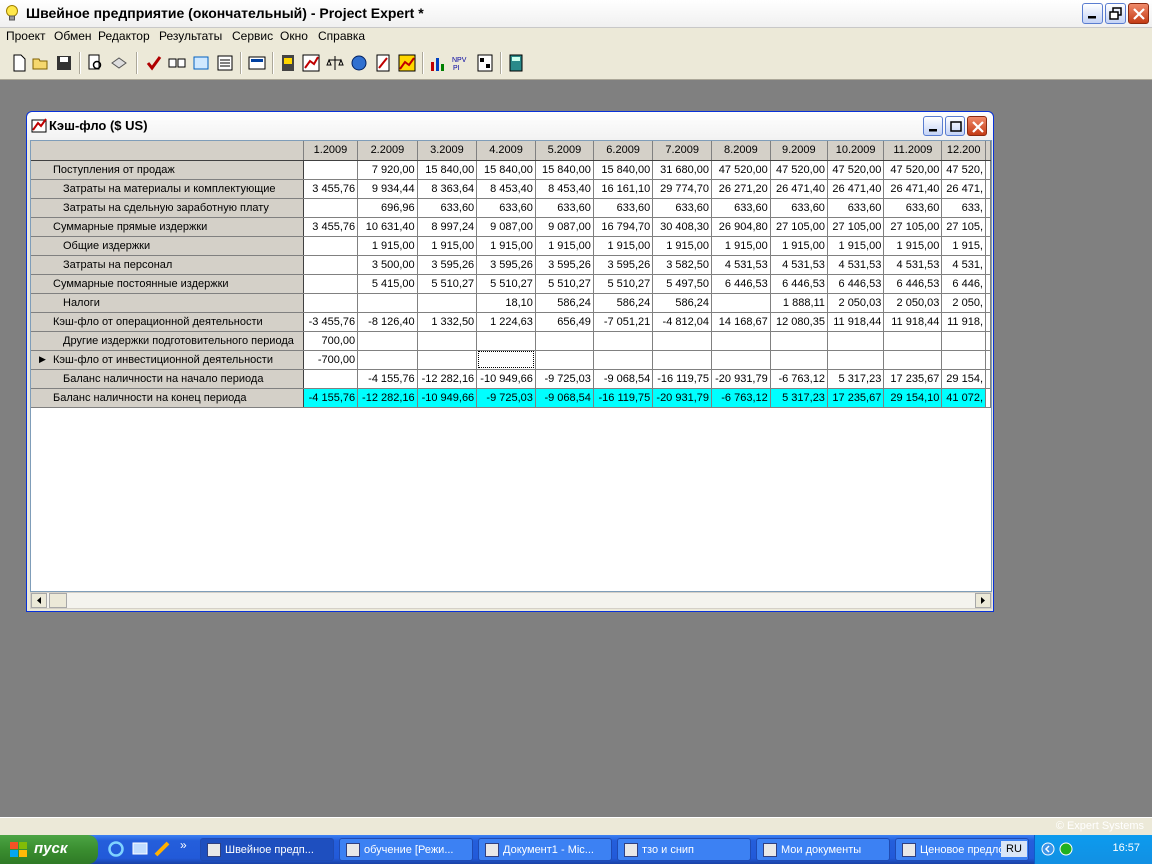 The width and height of the screenshot is (1152, 864). I want to click on table-cell: 4 531,53, so click(856, 265).